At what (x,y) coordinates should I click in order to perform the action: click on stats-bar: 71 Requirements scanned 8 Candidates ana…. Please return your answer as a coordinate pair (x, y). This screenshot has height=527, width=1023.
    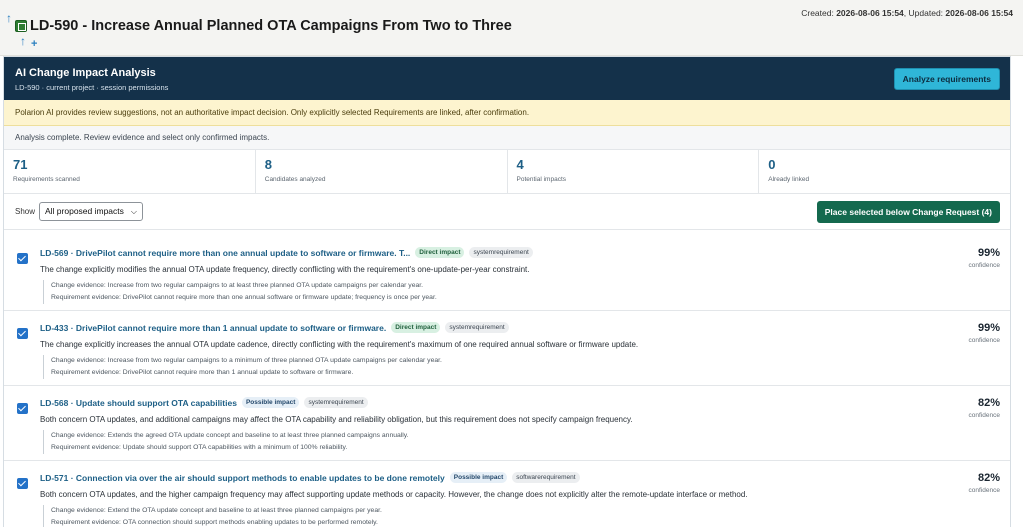
    Looking at the image, I should click on (507, 172).